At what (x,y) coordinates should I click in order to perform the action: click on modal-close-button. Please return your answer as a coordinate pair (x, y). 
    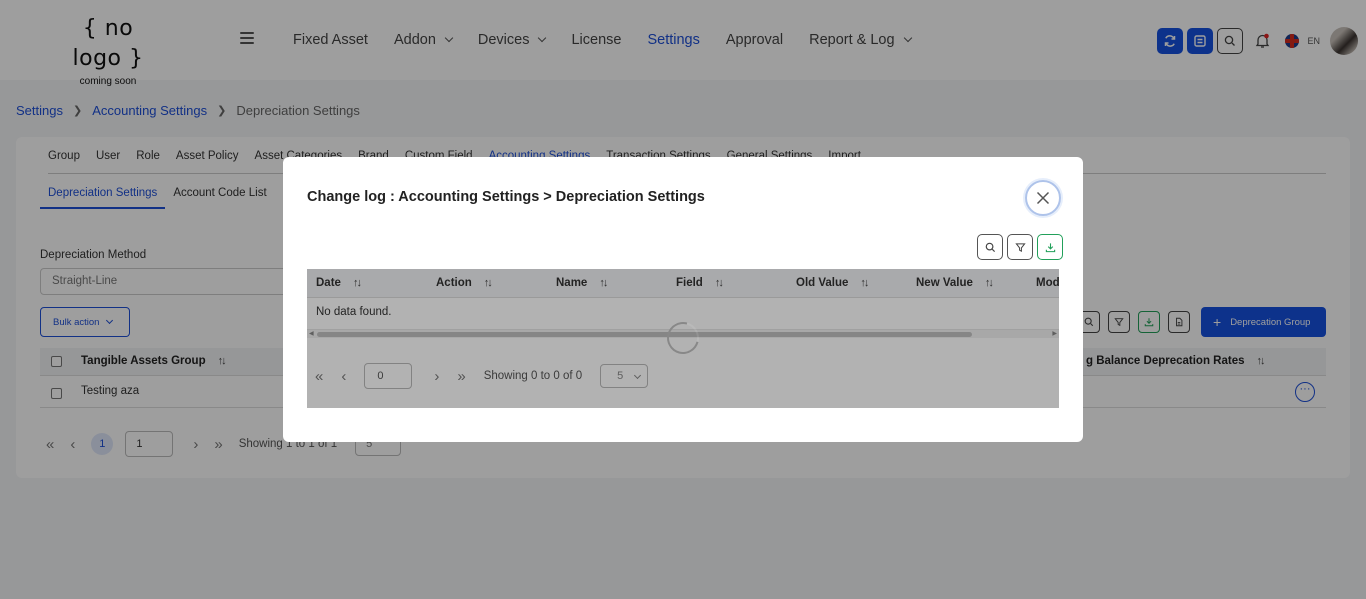
    Looking at the image, I should click on (1043, 198).